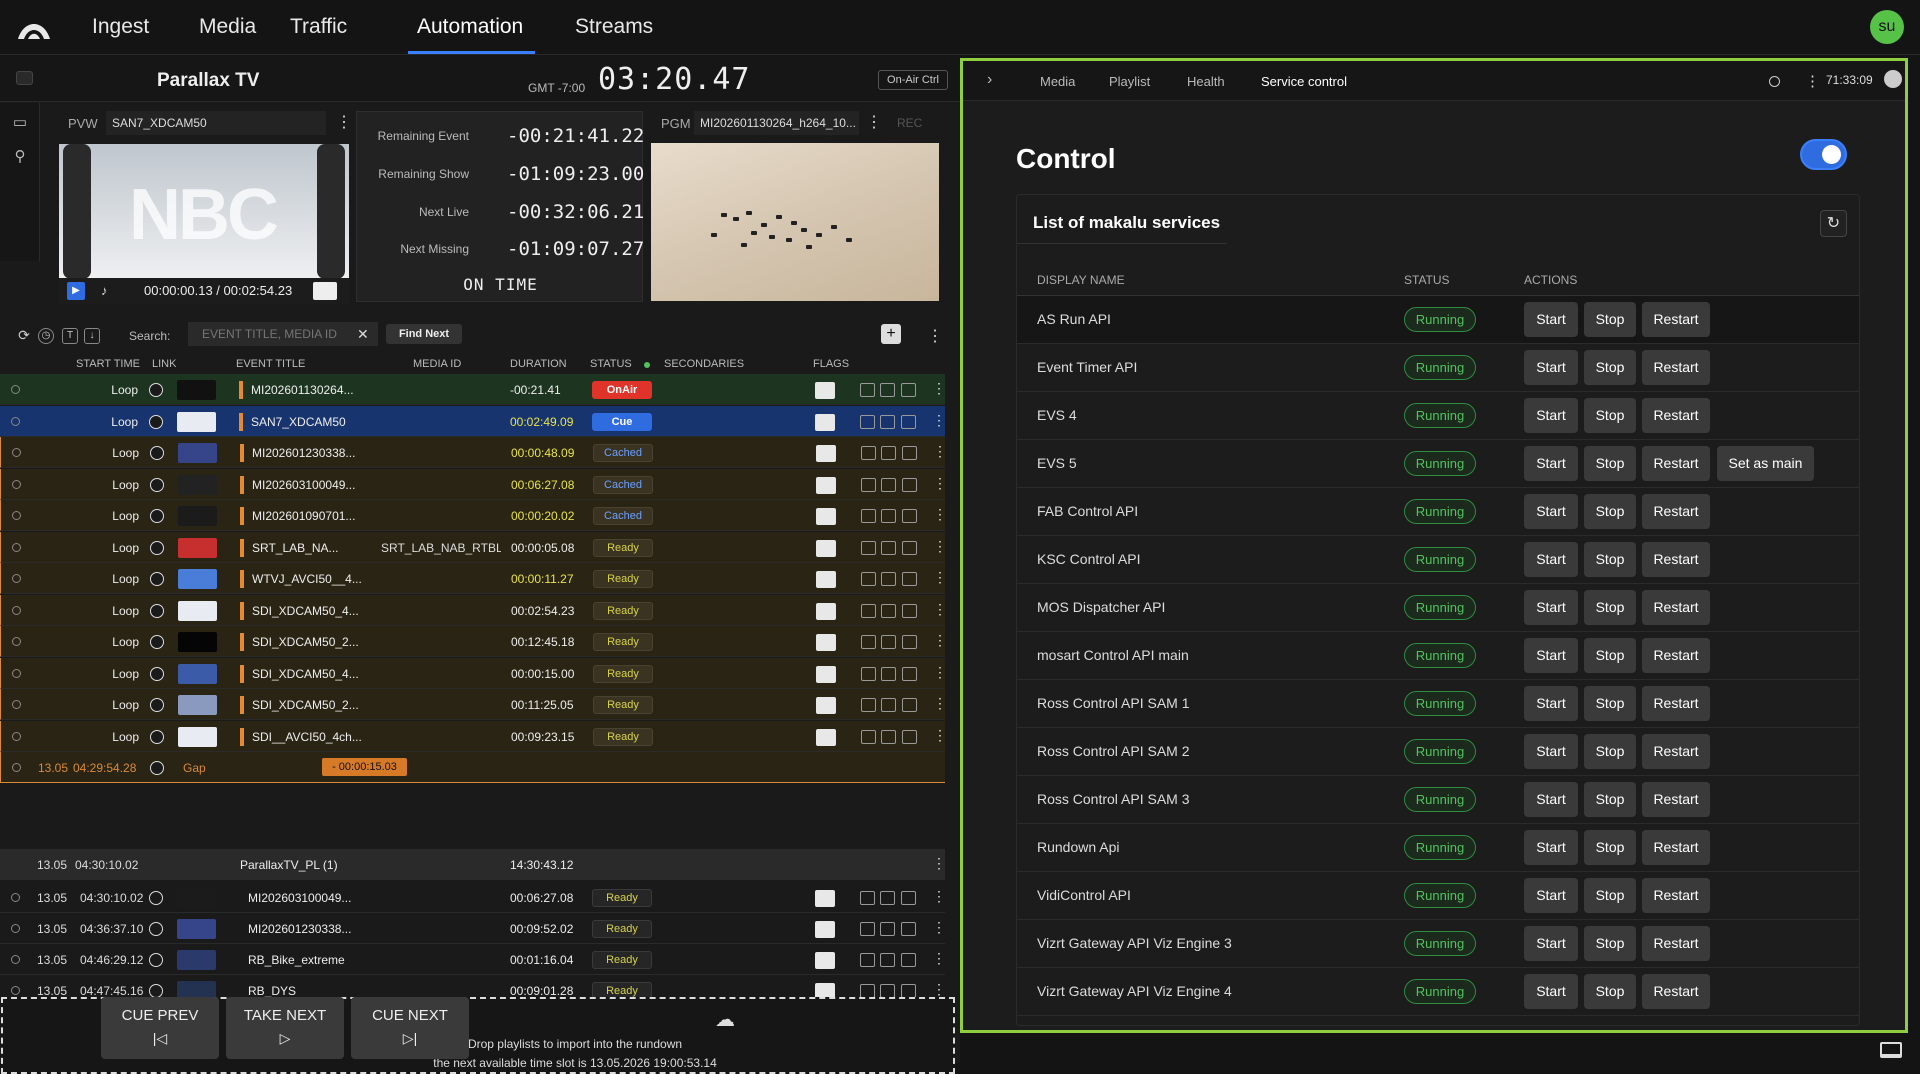  Describe the element at coordinates (1887, 27) in the screenshot. I see `user-avatar: su` at that location.